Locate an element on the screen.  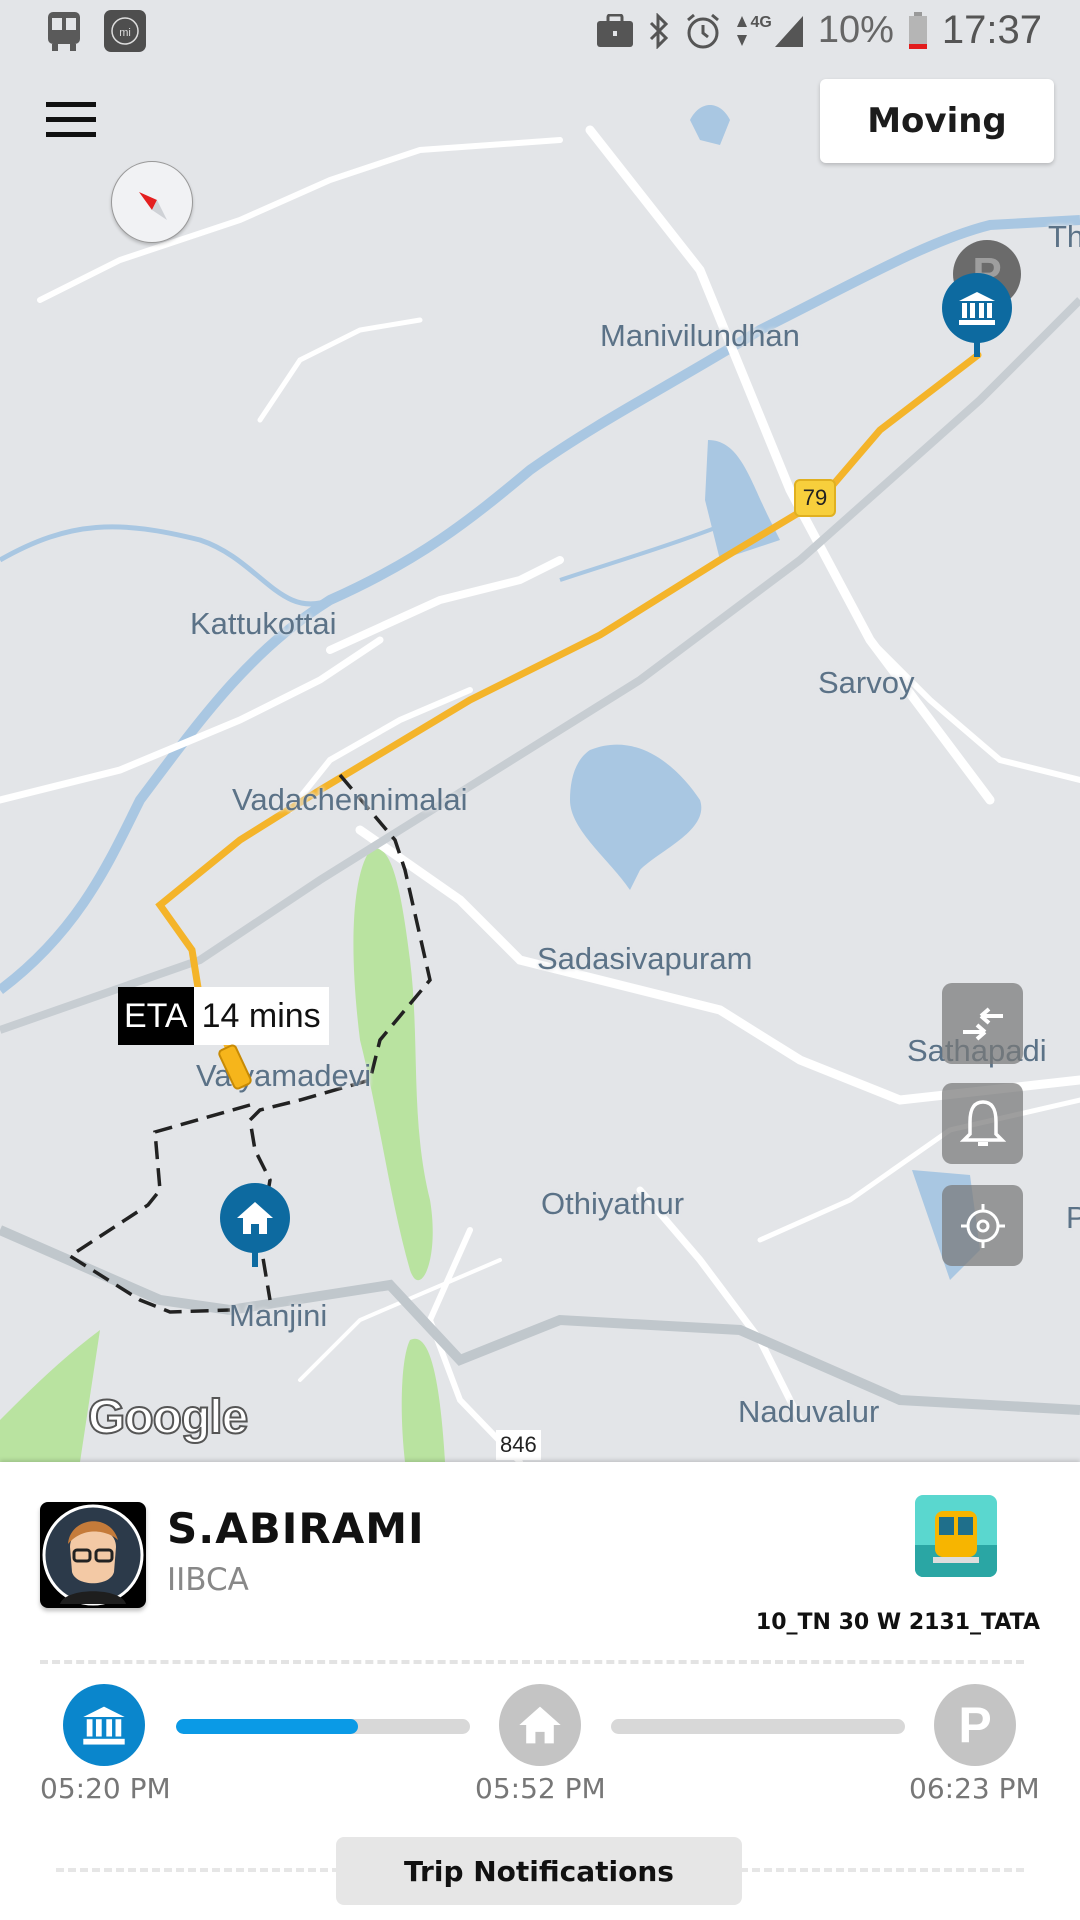
locate-icon is located at coordinates (982, 1225).